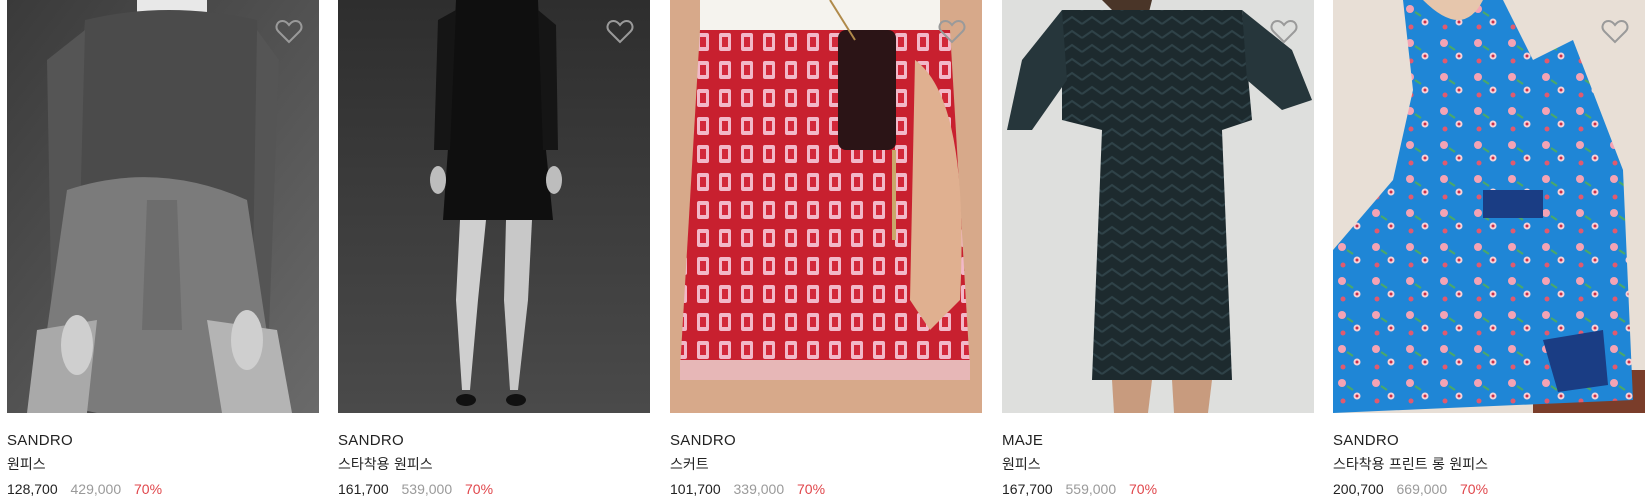  I want to click on original-price: 539,000, so click(427, 489).